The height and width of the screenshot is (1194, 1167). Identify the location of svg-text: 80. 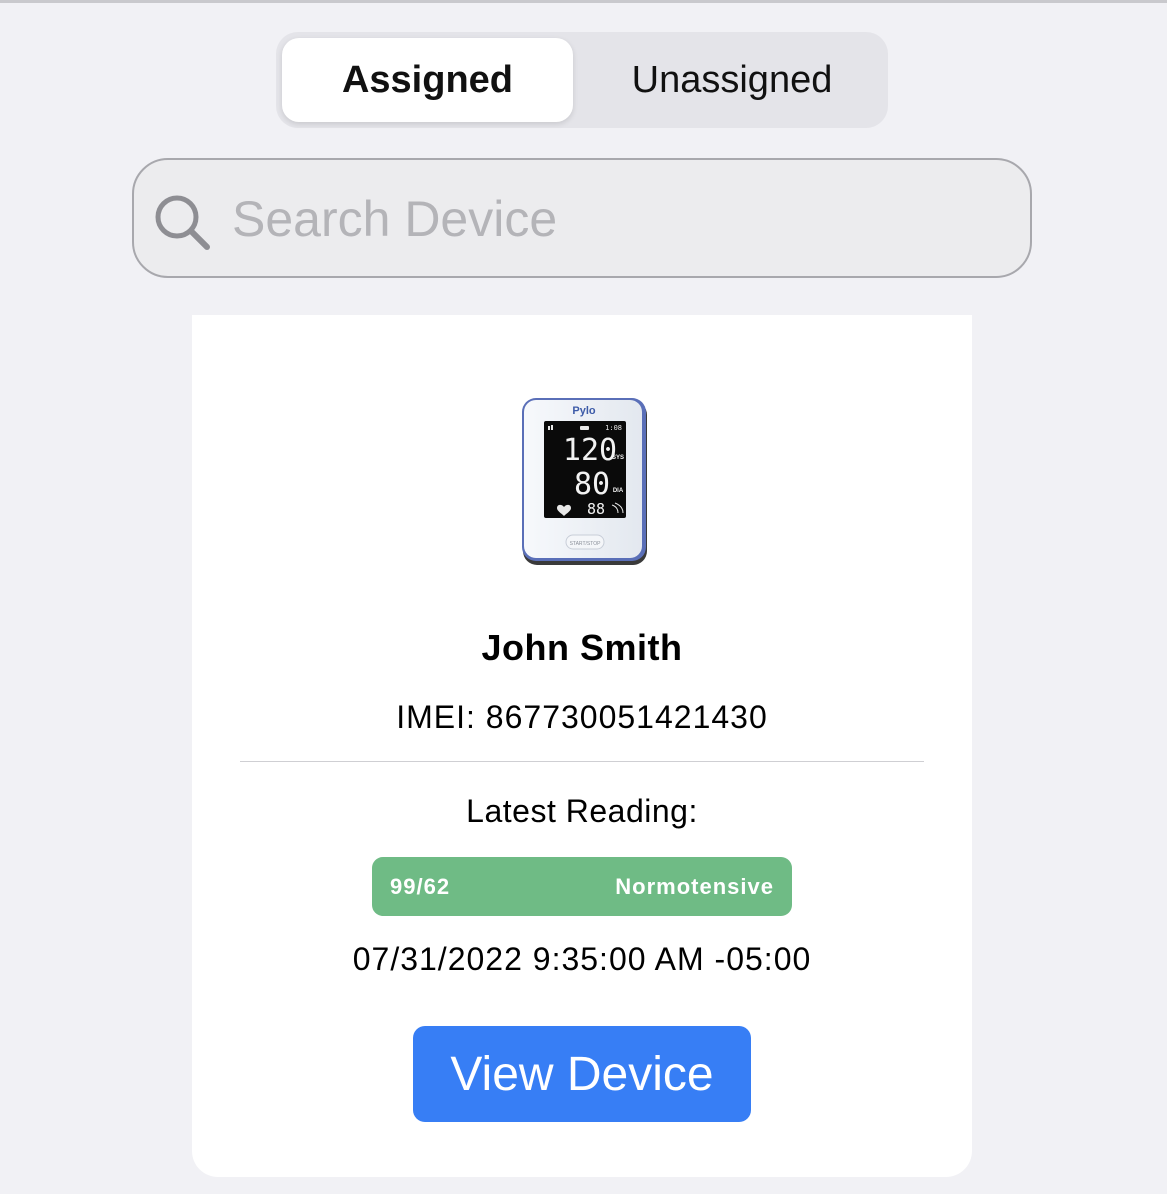
(592, 484).